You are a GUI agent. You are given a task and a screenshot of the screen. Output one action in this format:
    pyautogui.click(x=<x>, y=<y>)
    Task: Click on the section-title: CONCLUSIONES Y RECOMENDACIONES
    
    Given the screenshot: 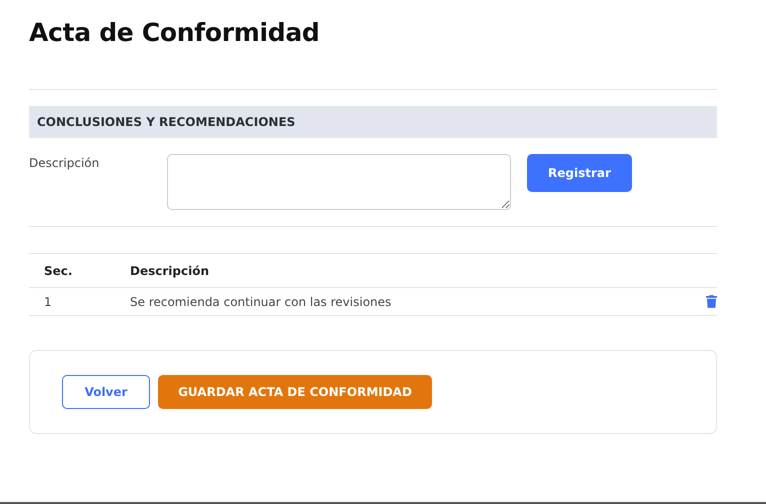 What is the action you would take?
    pyautogui.click(x=166, y=122)
    